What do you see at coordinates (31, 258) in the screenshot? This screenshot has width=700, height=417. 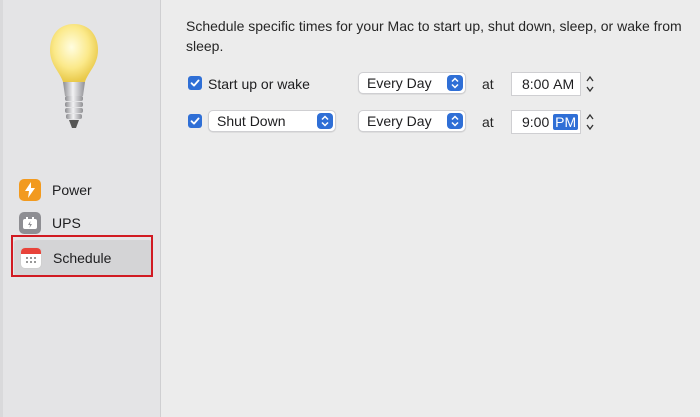 I see `calendar-icon` at bounding box center [31, 258].